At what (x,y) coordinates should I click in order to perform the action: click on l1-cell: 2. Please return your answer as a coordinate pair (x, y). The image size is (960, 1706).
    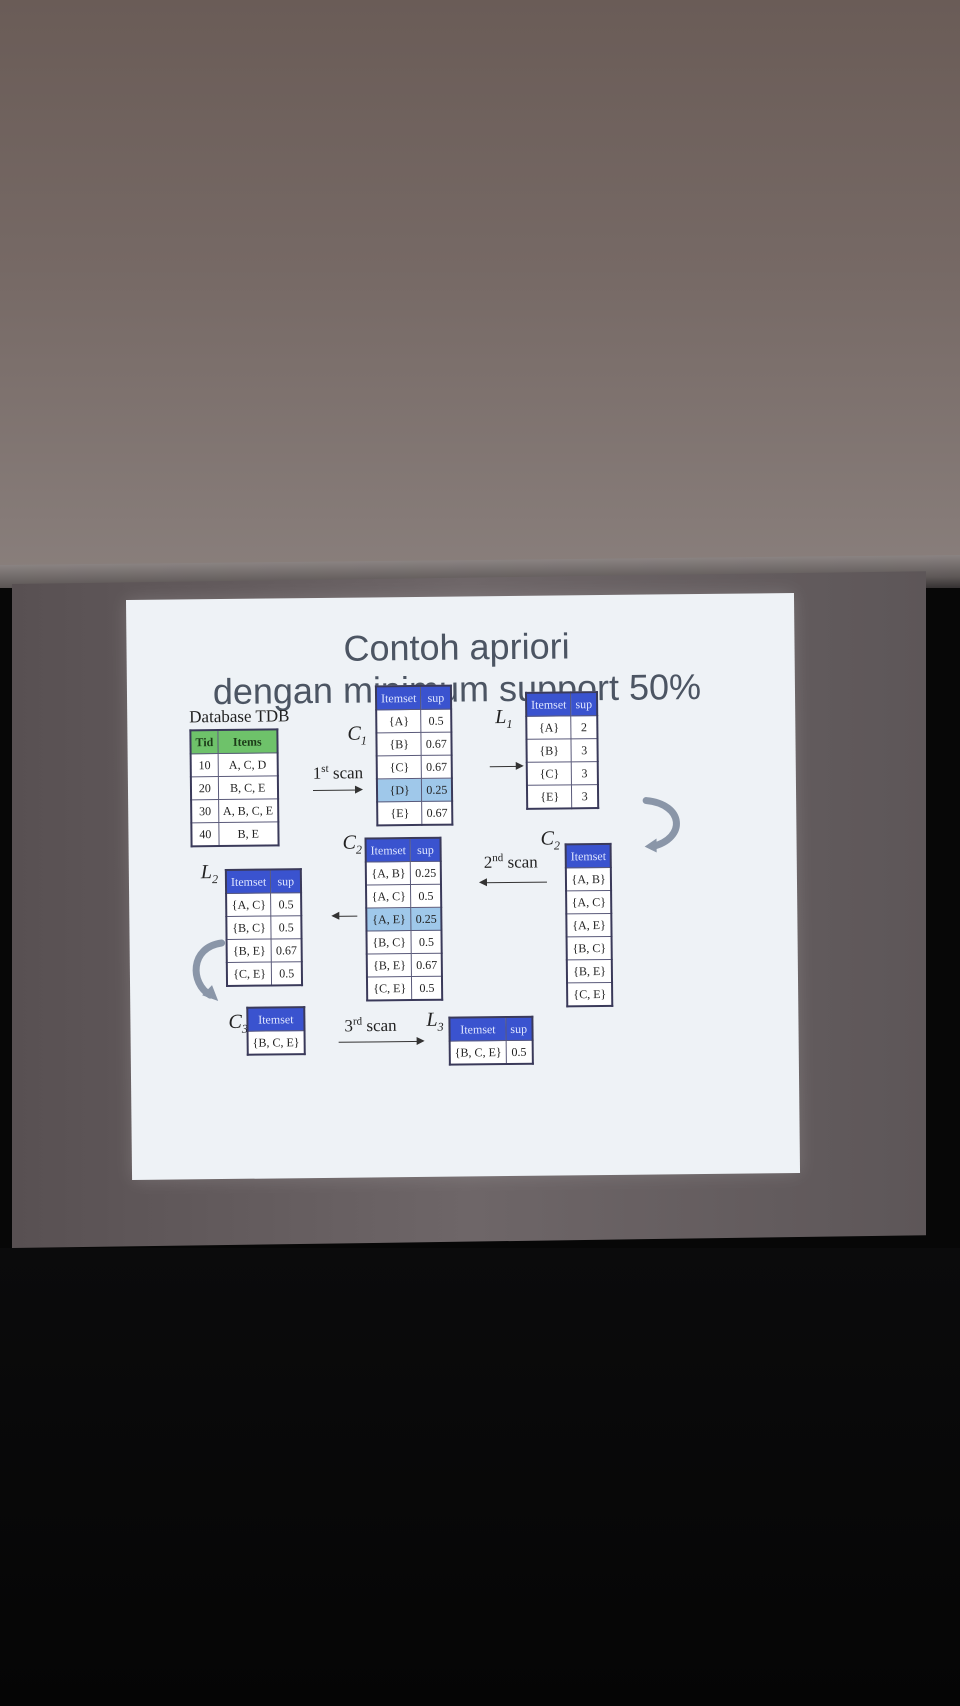
    Looking at the image, I should click on (584, 727).